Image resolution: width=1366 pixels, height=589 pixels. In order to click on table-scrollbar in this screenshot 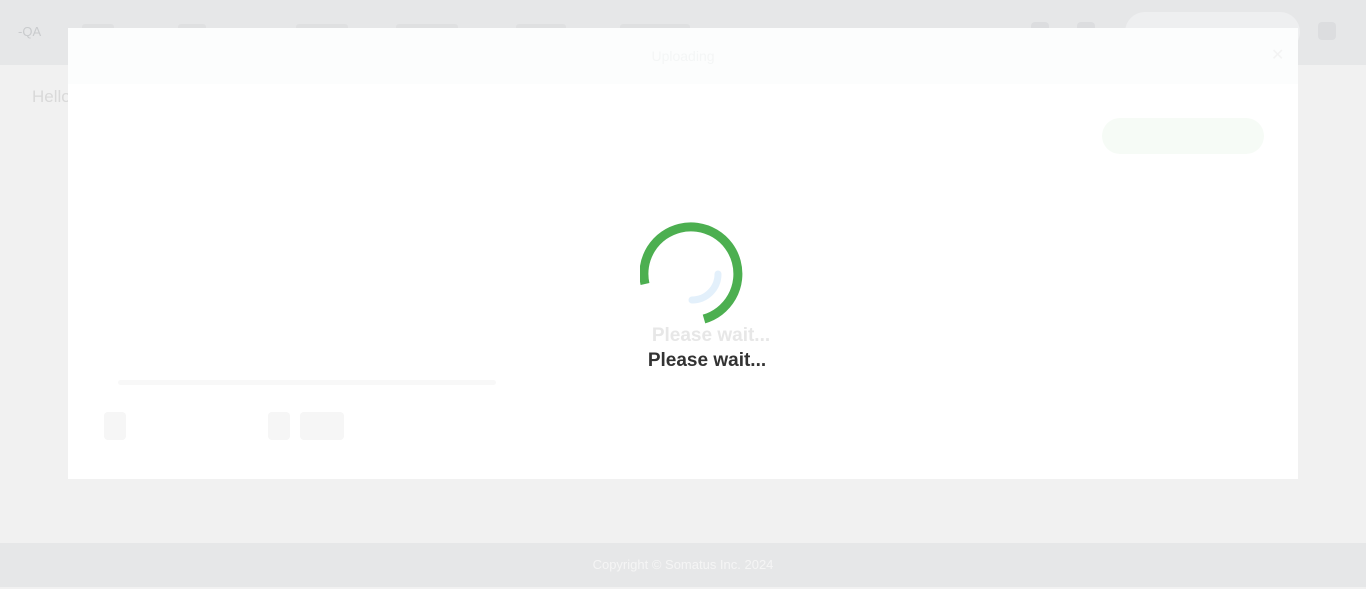, I will do `click(307, 382)`.